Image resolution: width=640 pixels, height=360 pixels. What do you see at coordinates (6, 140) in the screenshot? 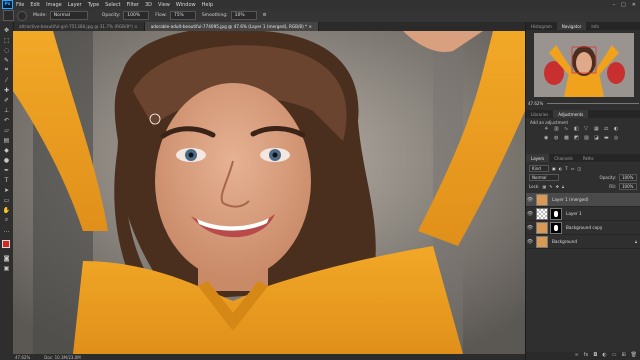
I see `gradient-tool-icon: ▤` at bounding box center [6, 140].